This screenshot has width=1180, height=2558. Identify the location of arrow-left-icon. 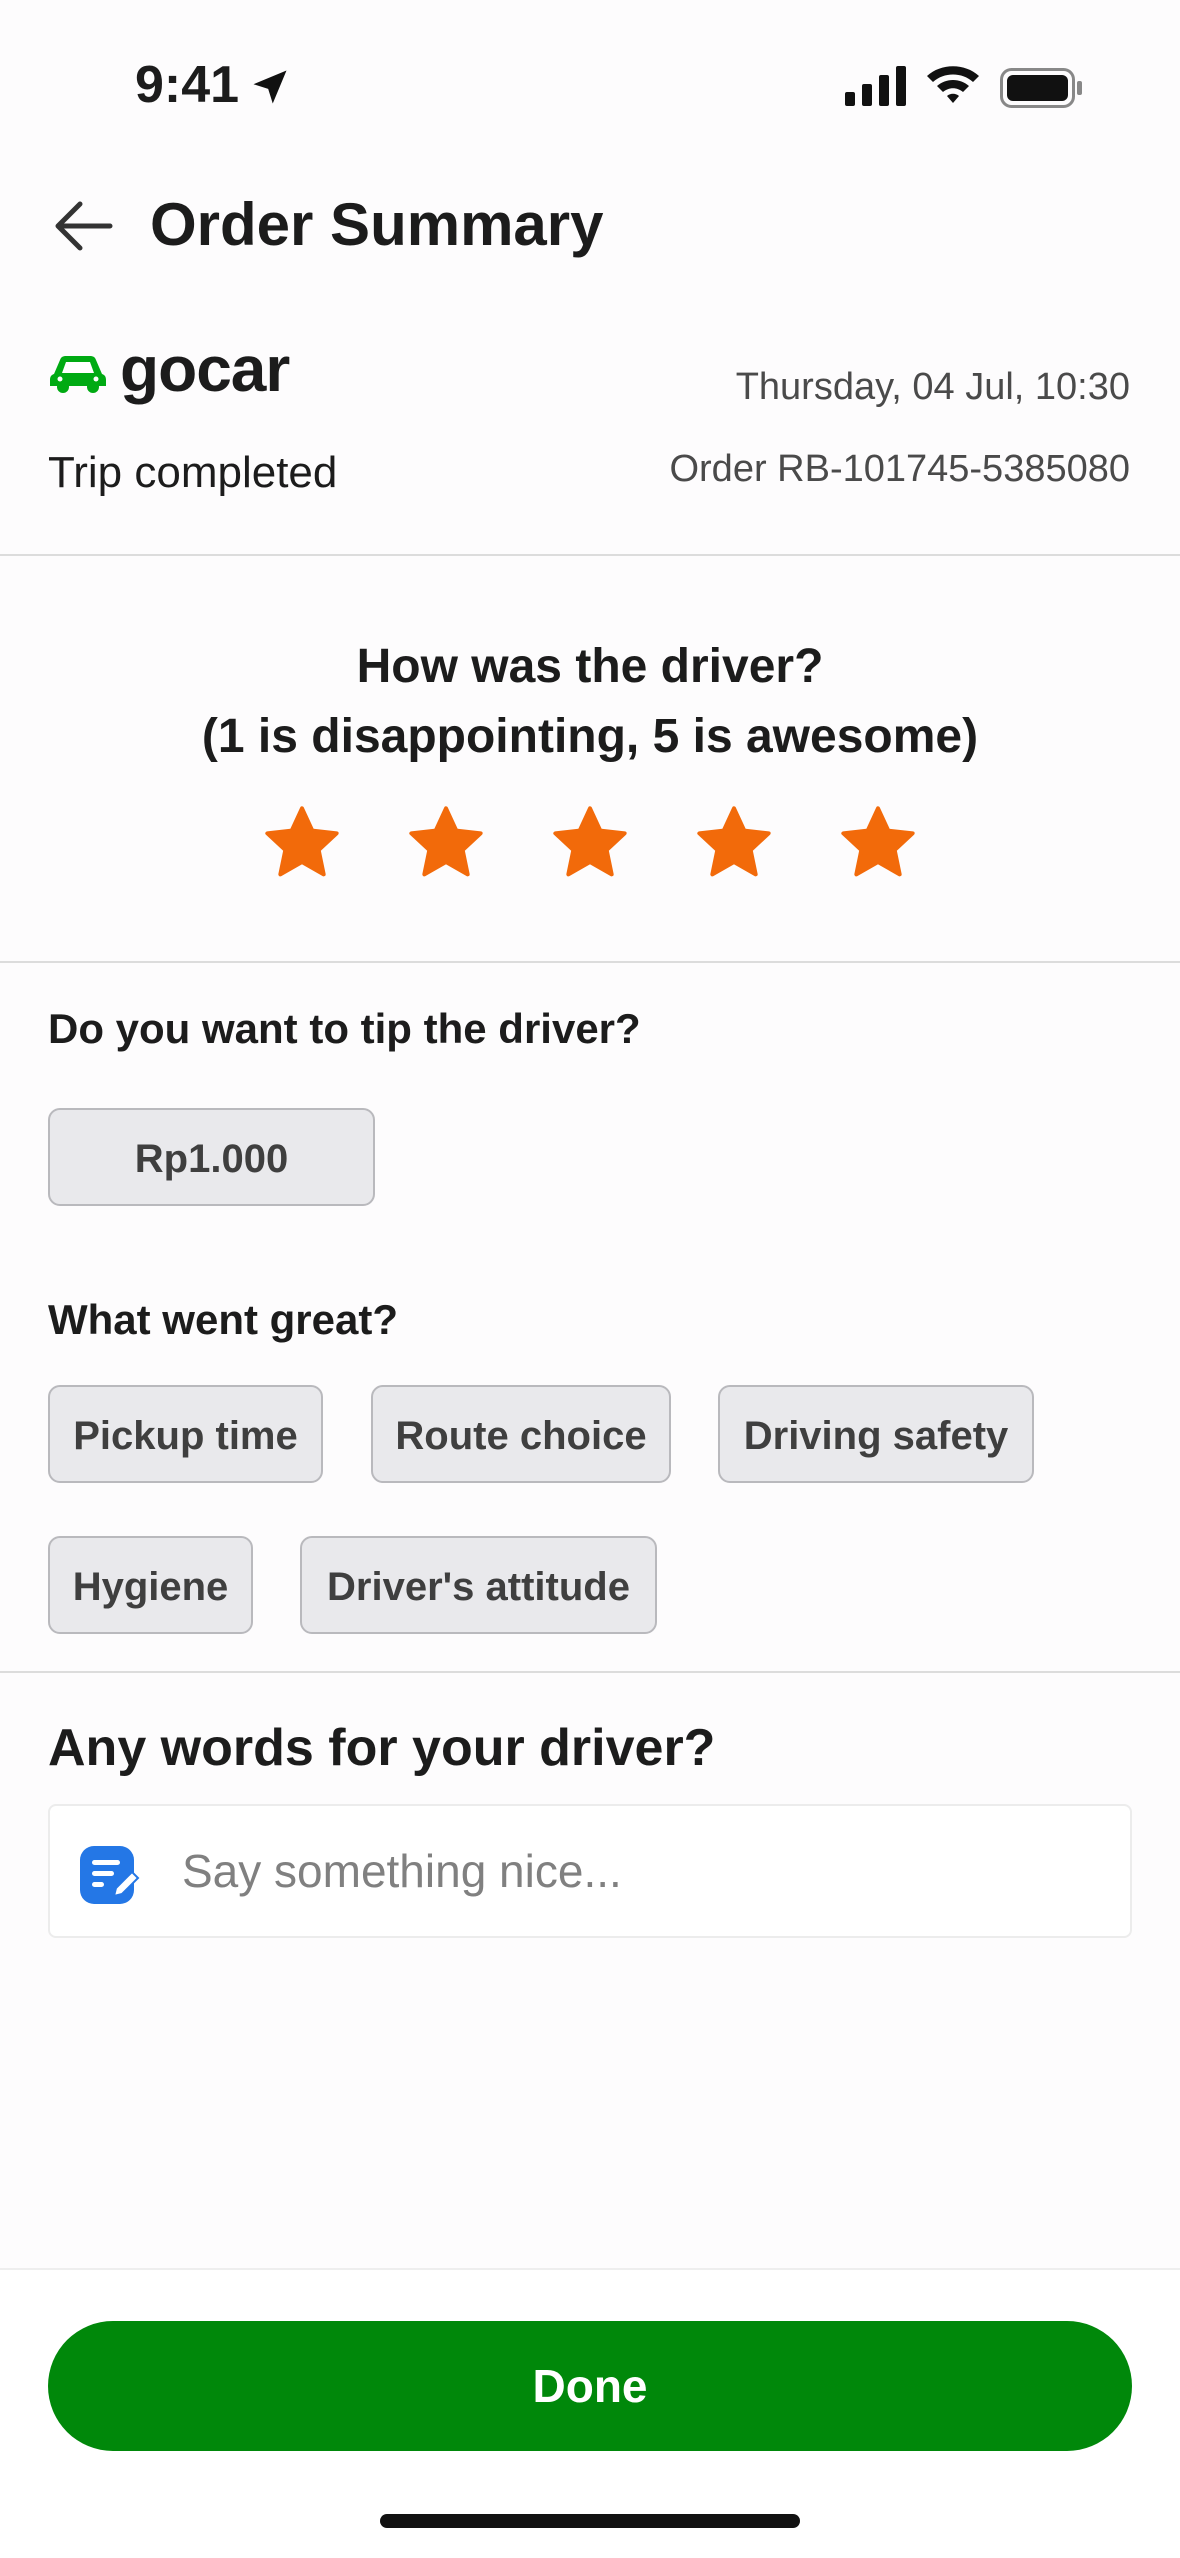
(84, 226).